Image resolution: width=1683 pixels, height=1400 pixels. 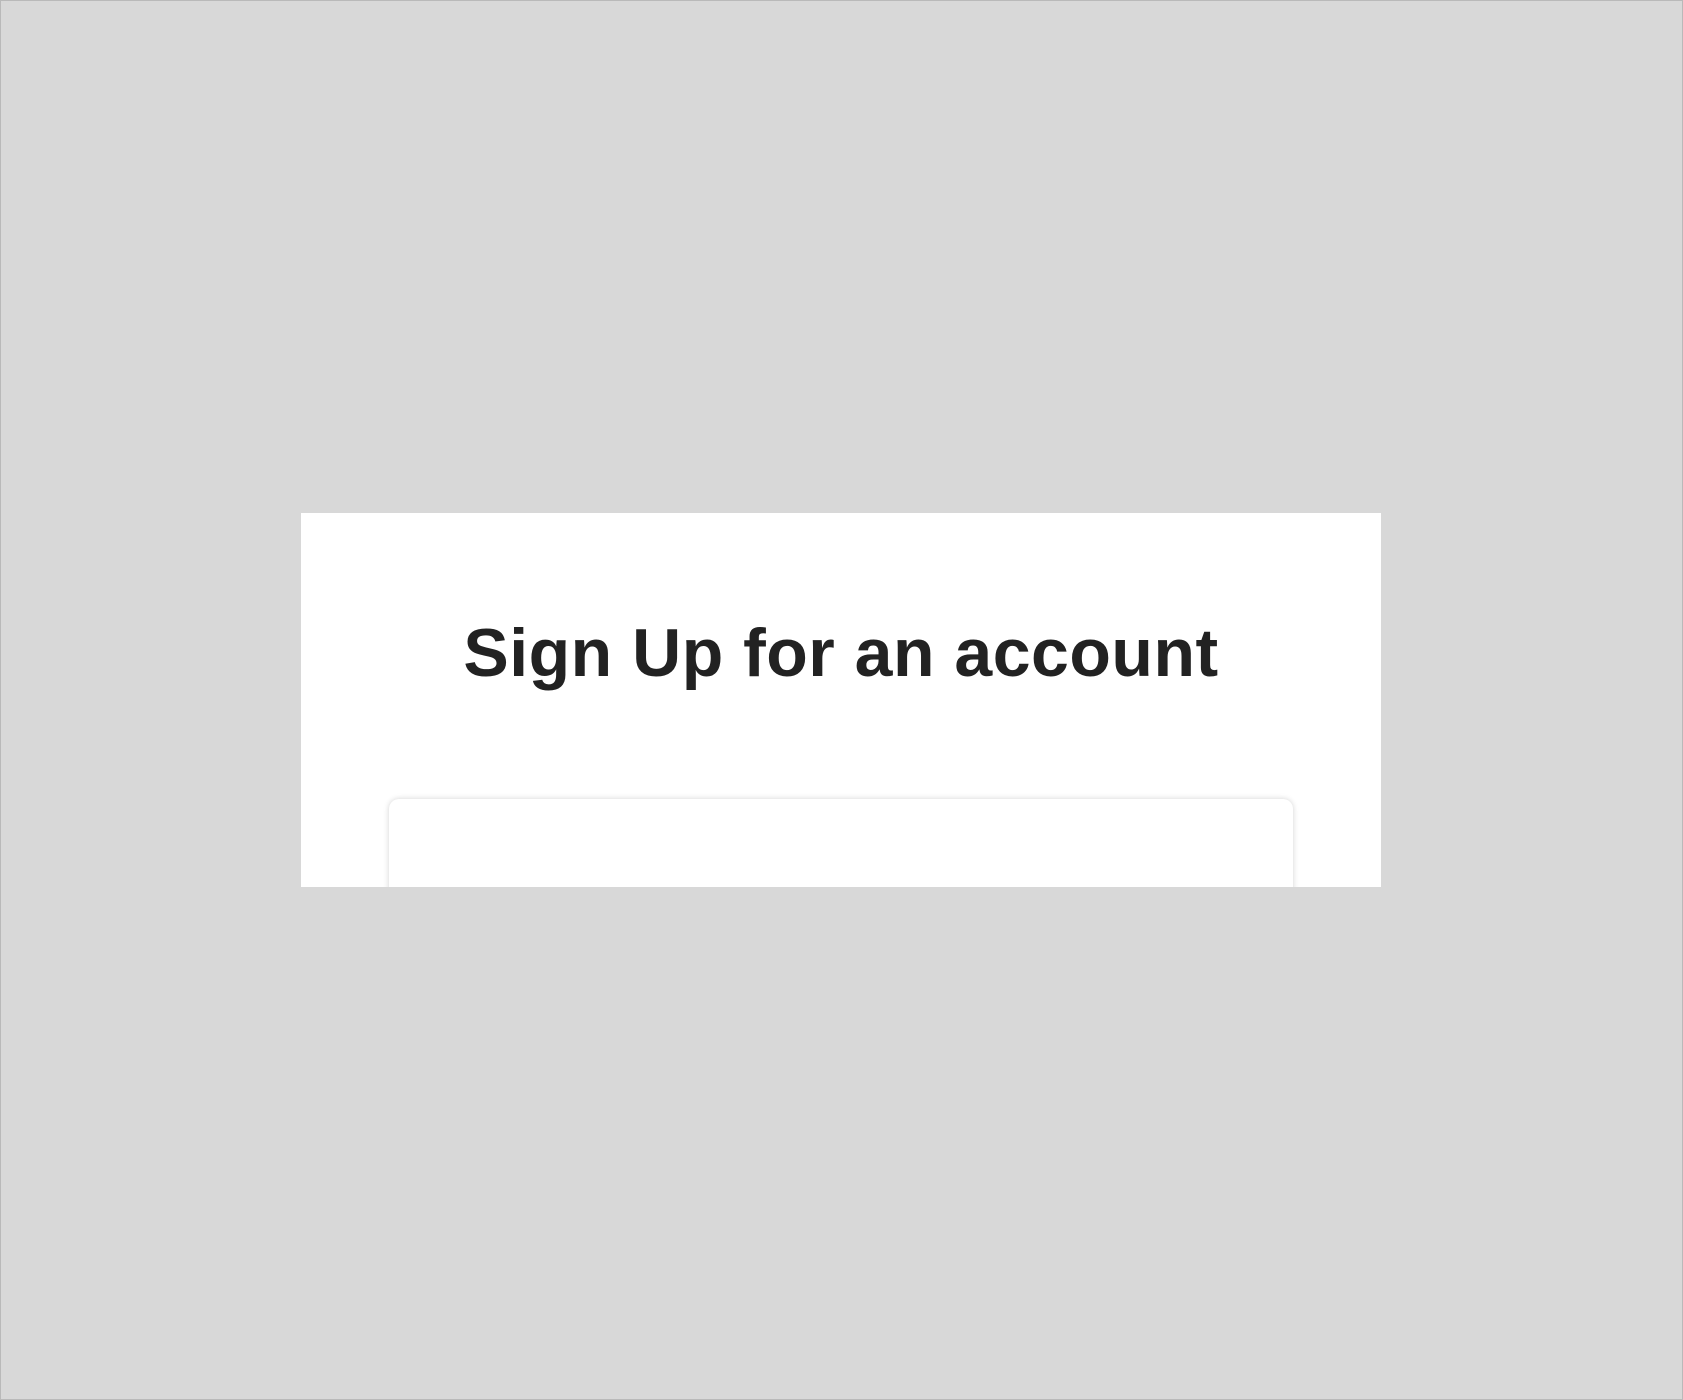 What do you see at coordinates (841, 843) in the screenshot?
I see `signup-form-card` at bounding box center [841, 843].